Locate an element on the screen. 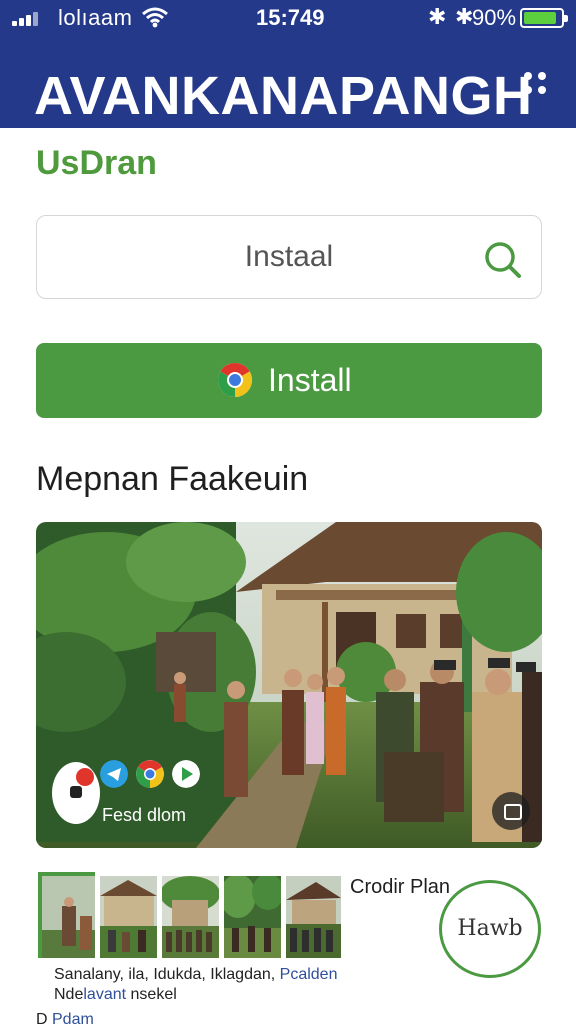 This screenshot has width=576, height=1024. feature-heading: Mepnan Faakeuin is located at coordinates (172, 479).